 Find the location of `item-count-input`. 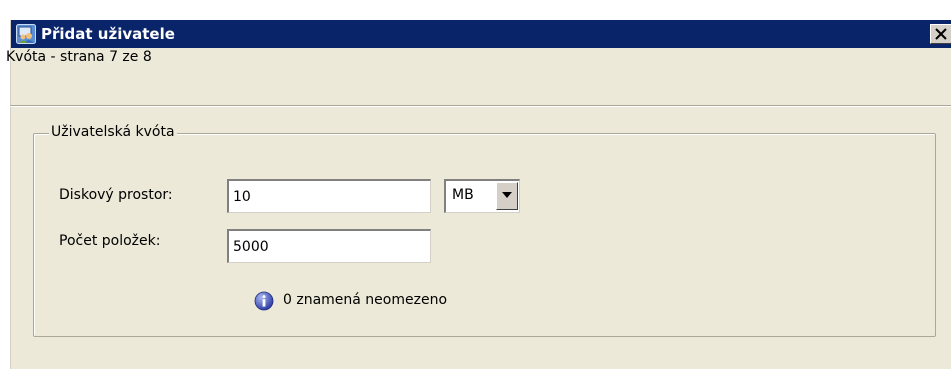

item-count-input is located at coordinates (329, 246).